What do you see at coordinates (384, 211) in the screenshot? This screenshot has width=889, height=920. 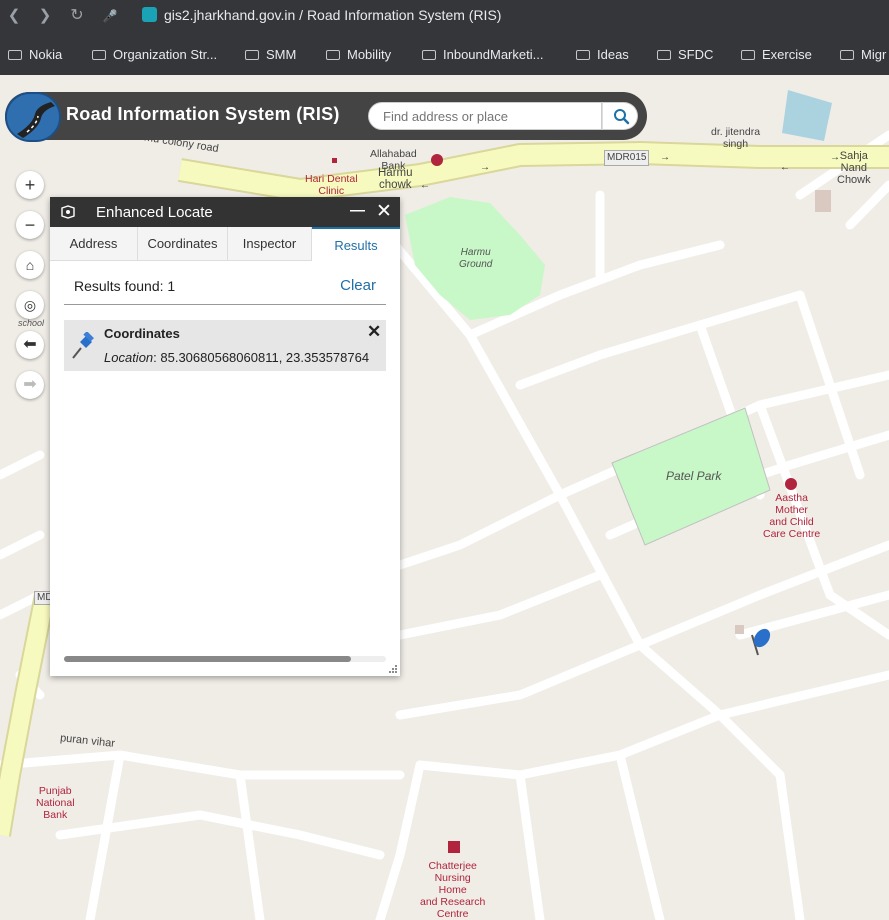 I see `close-icon: ✕` at bounding box center [384, 211].